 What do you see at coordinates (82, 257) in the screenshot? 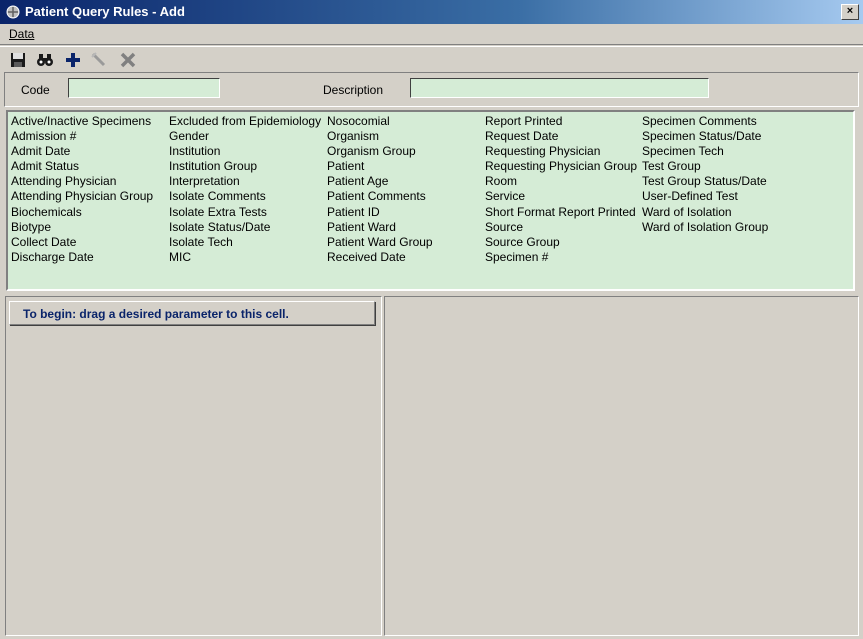
I see `parameter-item: Discharge Date` at bounding box center [82, 257].